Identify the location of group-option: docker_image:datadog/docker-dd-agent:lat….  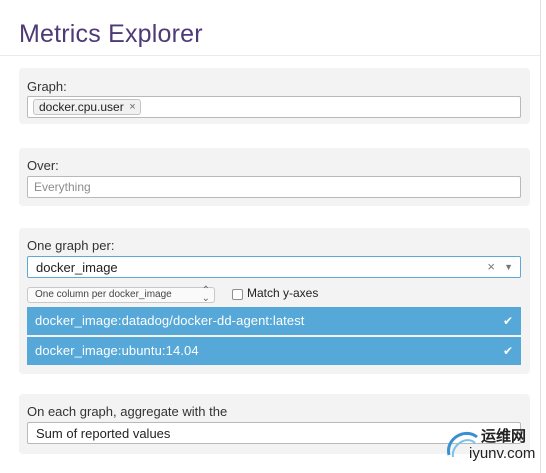
(274, 321).